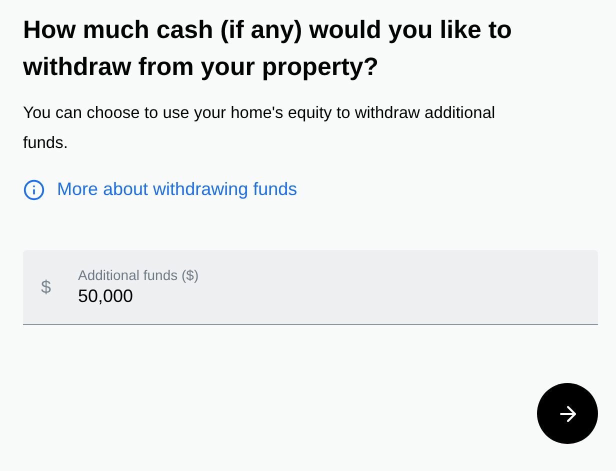 The image size is (616, 471). Describe the element at coordinates (259, 128) in the screenshot. I see `description-text: You can choose to use your home's equity to withdraw additional funds.` at that location.